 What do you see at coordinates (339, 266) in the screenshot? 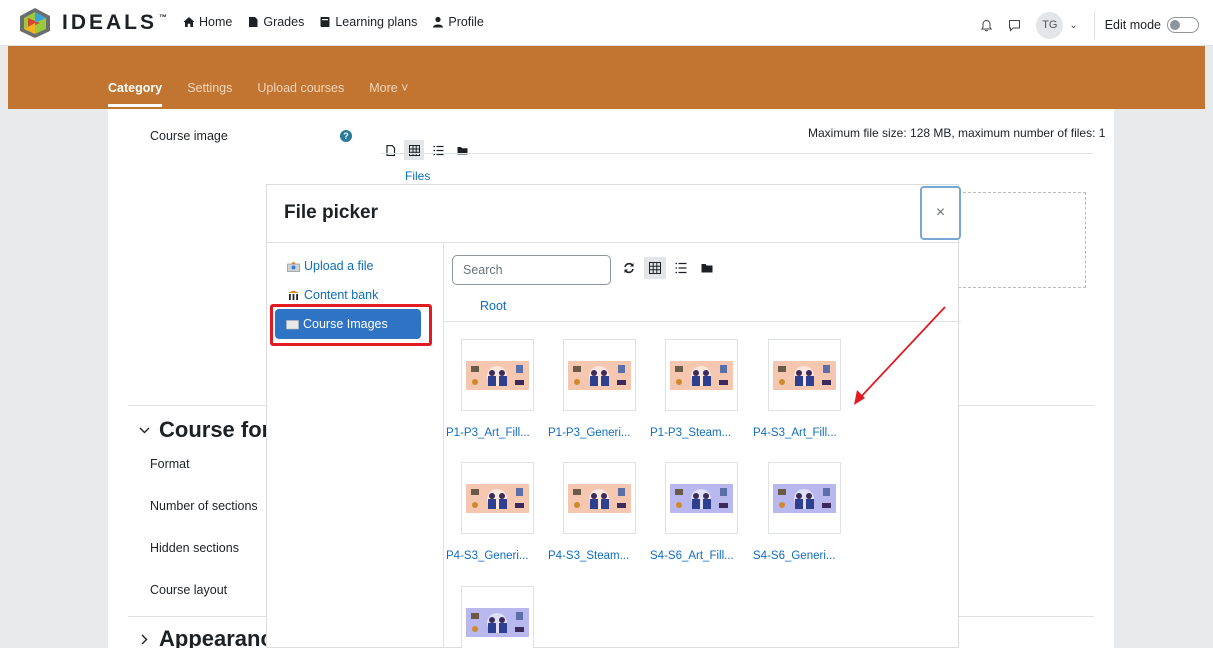
I see `repo-upload-file-label: Upload a file` at bounding box center [339, 266].